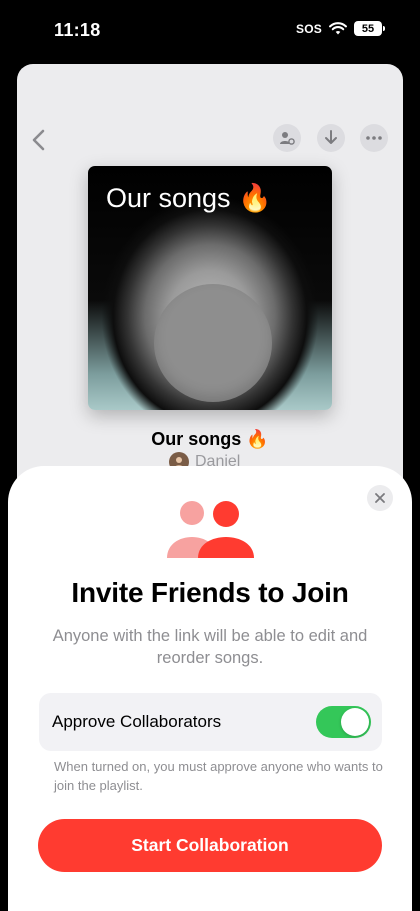 This screenshot has height=911, width=420. I want to click on download-icon, so click(331, 137).